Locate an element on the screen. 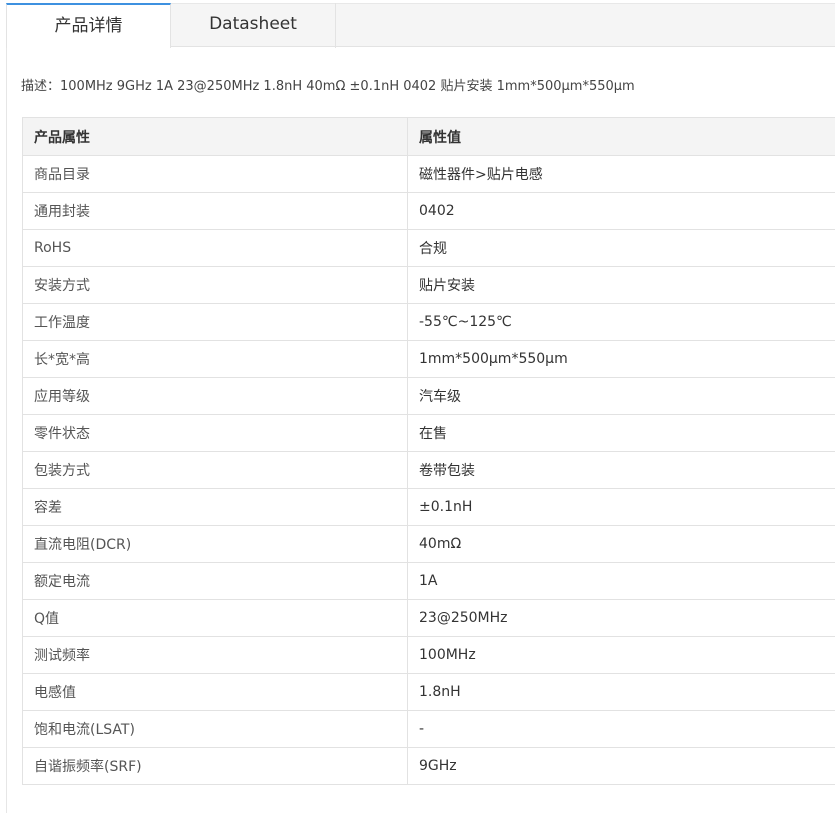 This screenshot has height=813, width=835. attribute-name: 包装方式 is located at coordinates (215, 470).